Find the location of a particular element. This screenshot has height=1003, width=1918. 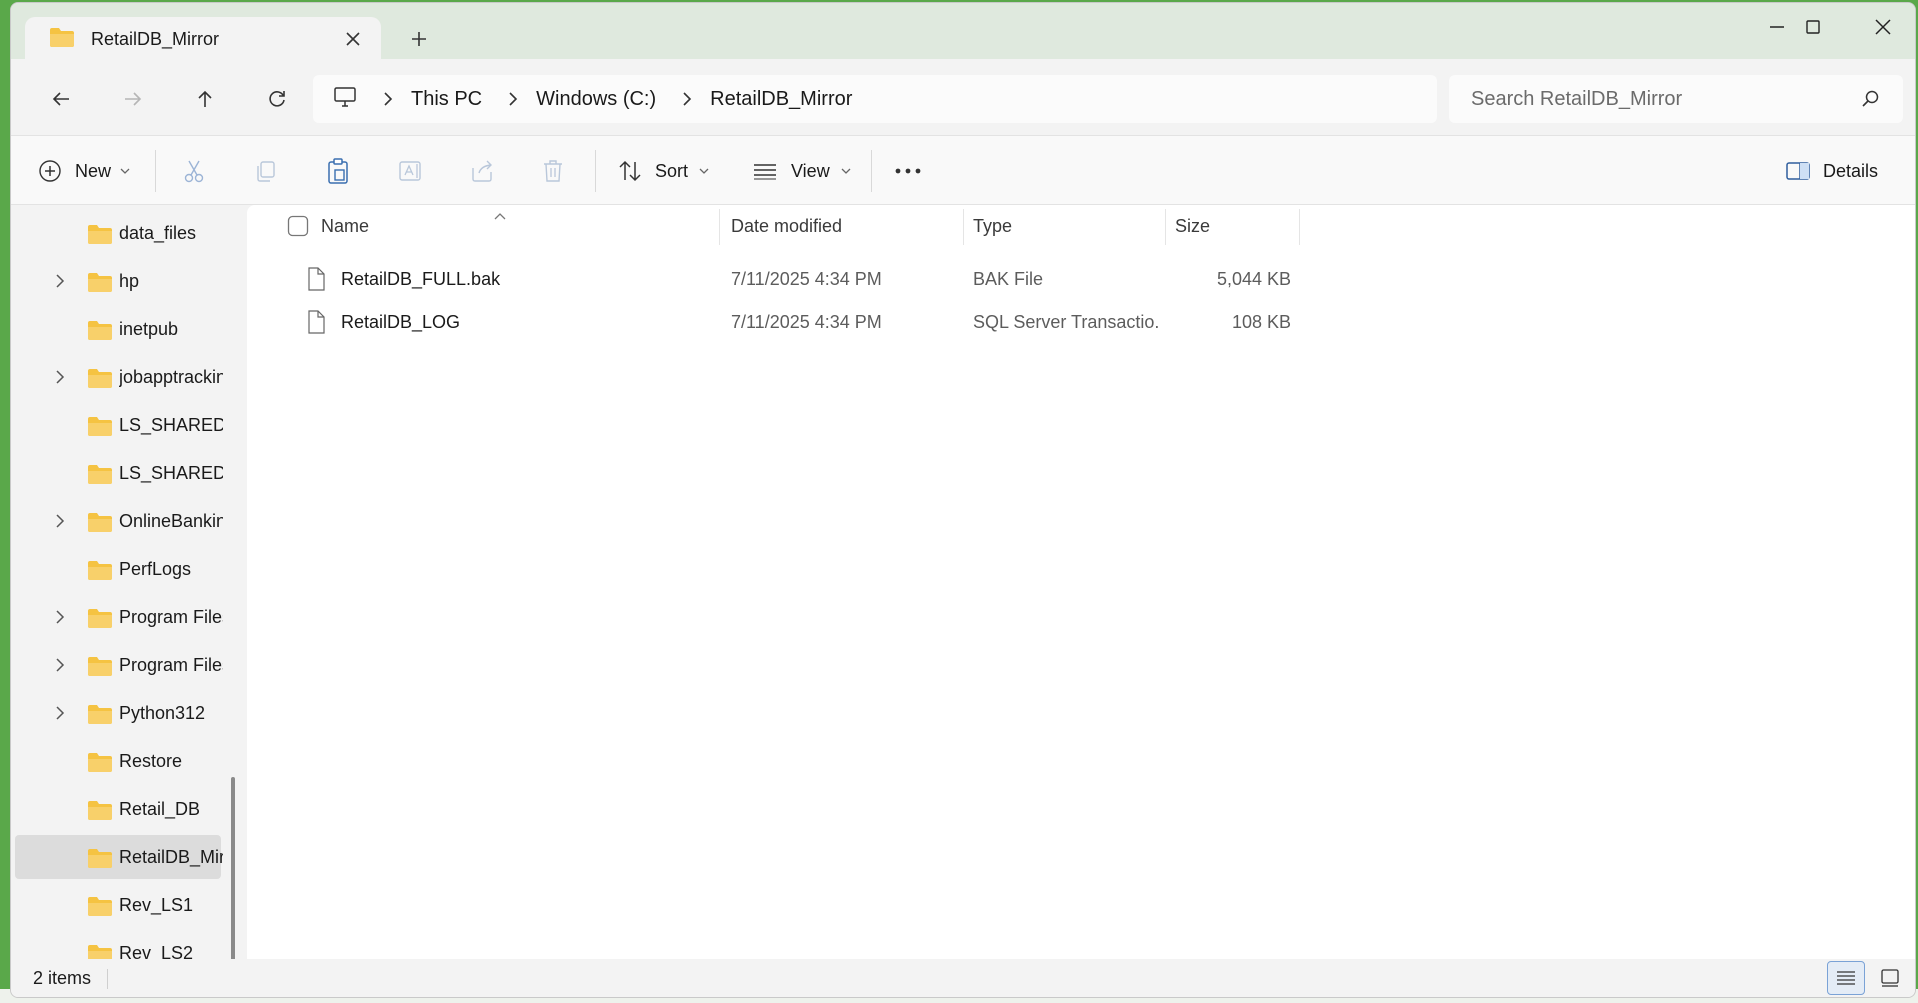

sidebar-item: LS_SHARED1 is located at coordinates (119, 425).